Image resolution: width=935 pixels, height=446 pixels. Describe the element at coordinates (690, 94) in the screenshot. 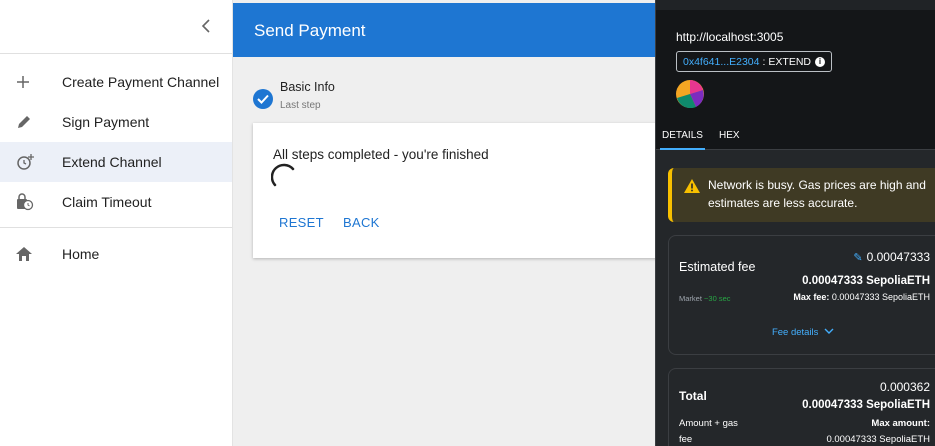

I see `account-avatar` at that location.